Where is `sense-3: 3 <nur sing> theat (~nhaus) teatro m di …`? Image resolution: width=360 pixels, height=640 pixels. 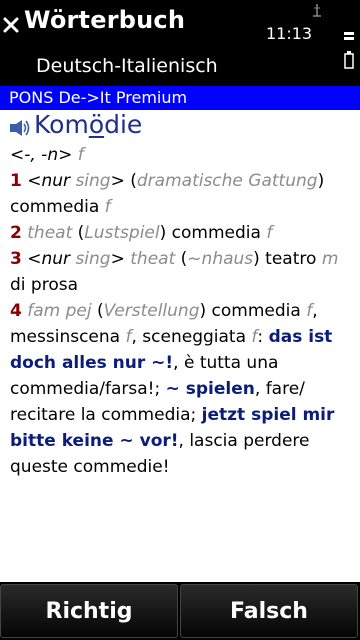 sense-3: 3 <nur sing> theat (~nhaus) teatro m di … is located at coordinates (174, 272).